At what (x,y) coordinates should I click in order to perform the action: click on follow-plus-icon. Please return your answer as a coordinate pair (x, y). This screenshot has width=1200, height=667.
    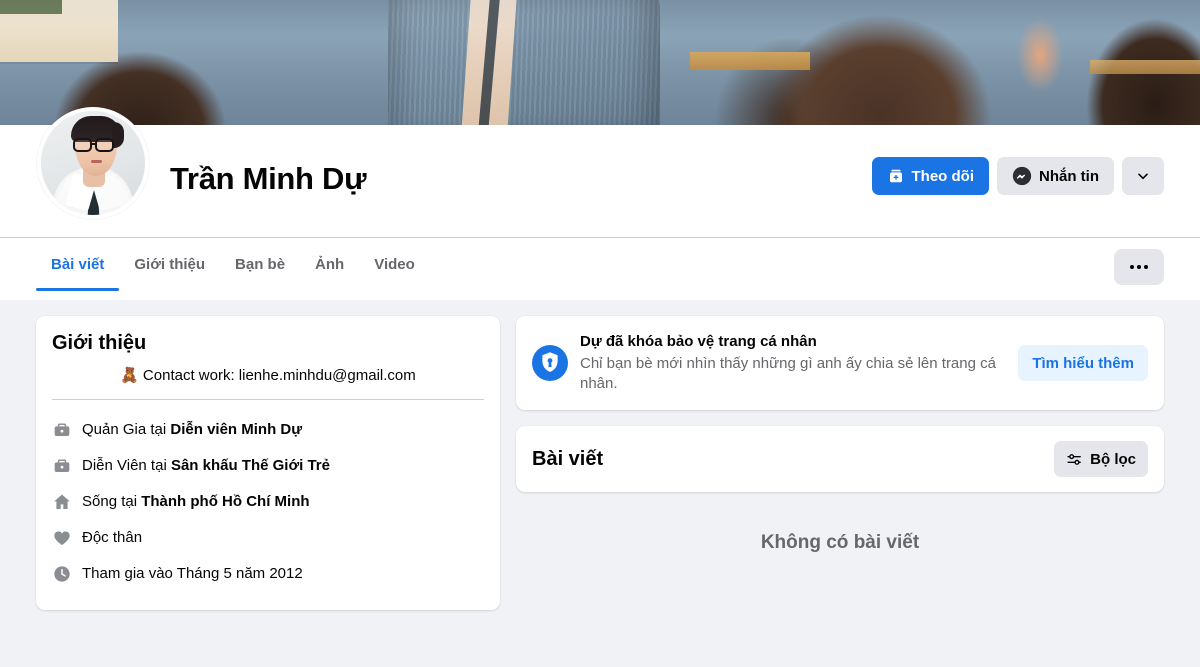
    Looking at the image, I should click on (896, 176).